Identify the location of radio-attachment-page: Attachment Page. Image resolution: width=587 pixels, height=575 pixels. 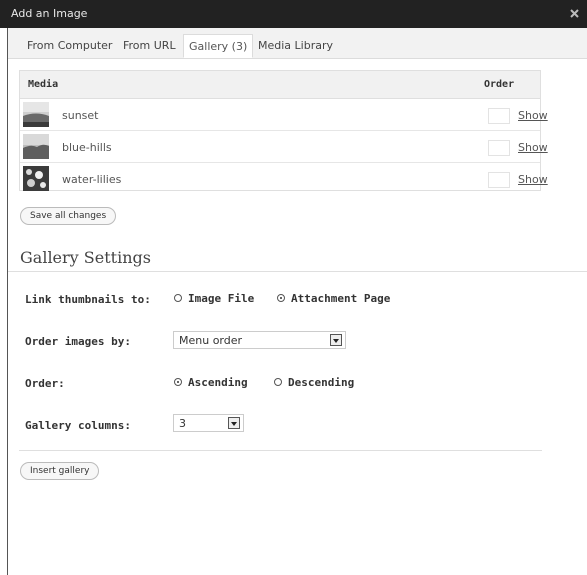
(333, 298).